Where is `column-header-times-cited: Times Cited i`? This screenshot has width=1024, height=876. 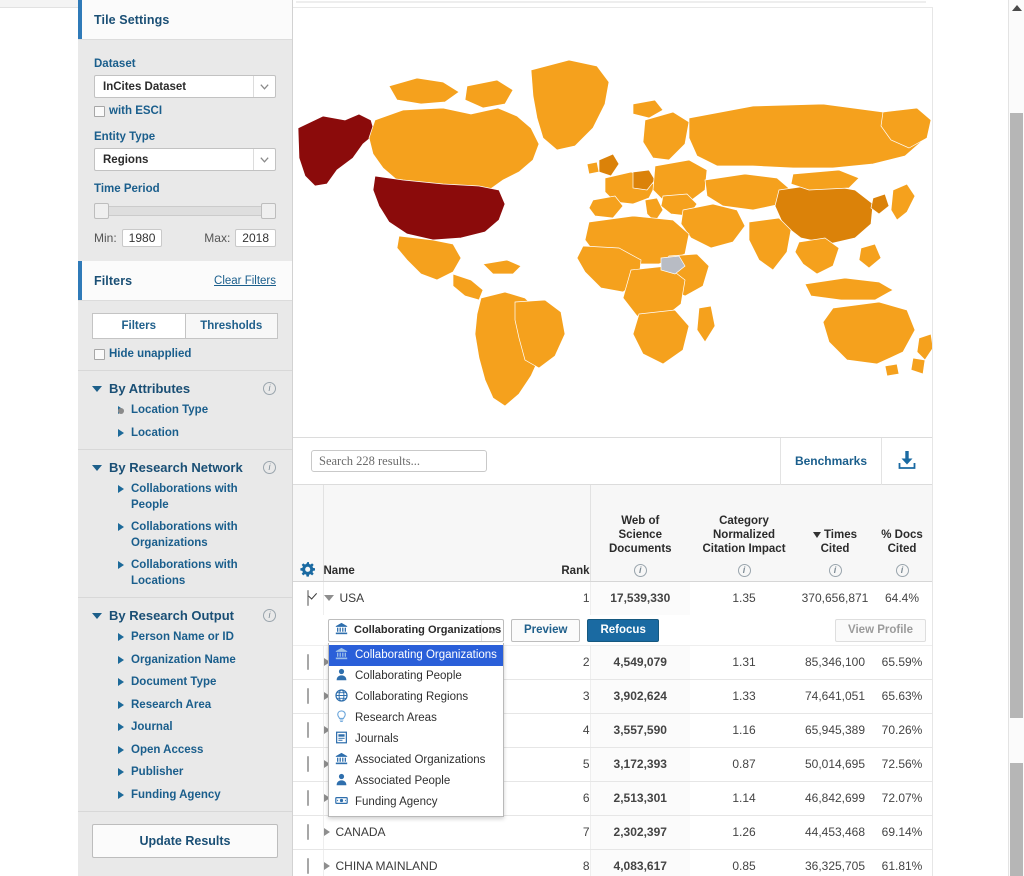
column-header-times-cited: Times Cited i is located at coordinates (835, 533).